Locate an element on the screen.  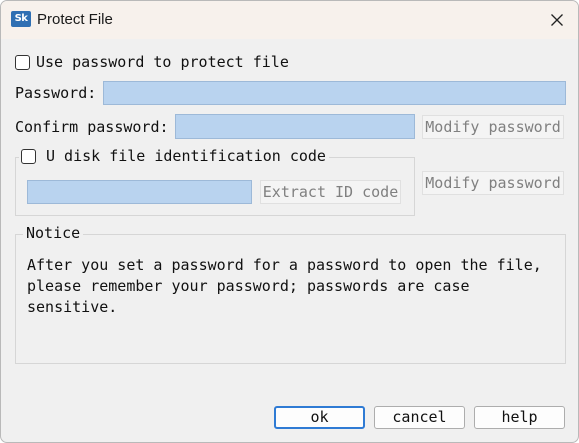
close-icon is located at coordinates (557, 20).